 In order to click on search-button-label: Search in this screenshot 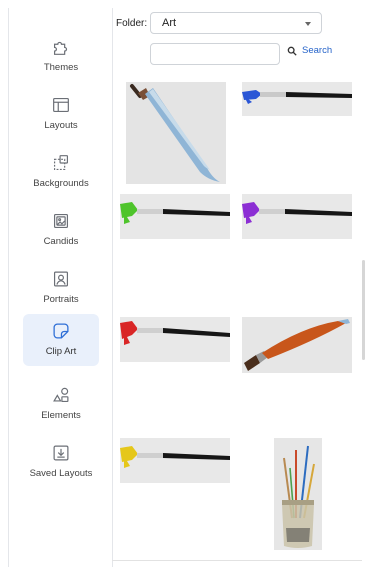, I will do `click(317, 50)`.